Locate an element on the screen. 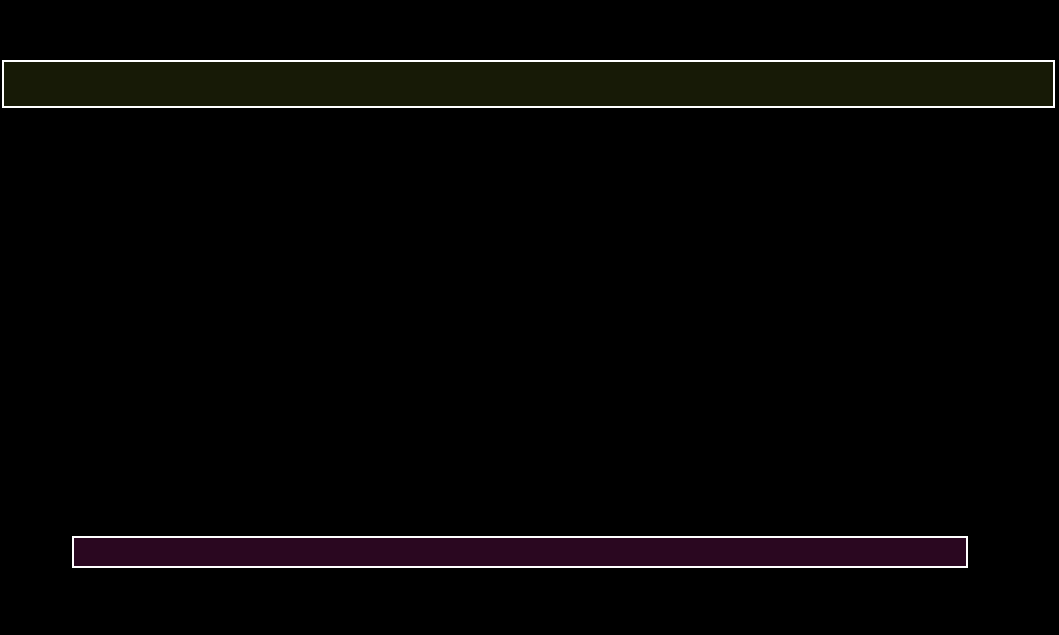 The image size is (1059, 635). encoder-cell-row is located at coordinates (528, 145).